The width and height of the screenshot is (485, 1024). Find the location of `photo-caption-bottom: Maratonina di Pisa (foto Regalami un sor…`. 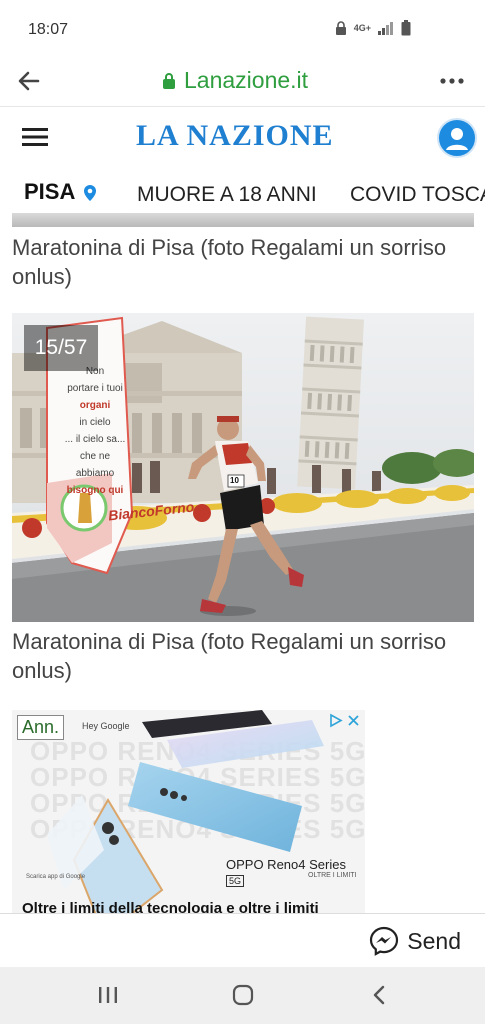

photo-caption-bottom: Maratonina di Pisa (foto Regalami un sor… is located at coordinates (229, 656).